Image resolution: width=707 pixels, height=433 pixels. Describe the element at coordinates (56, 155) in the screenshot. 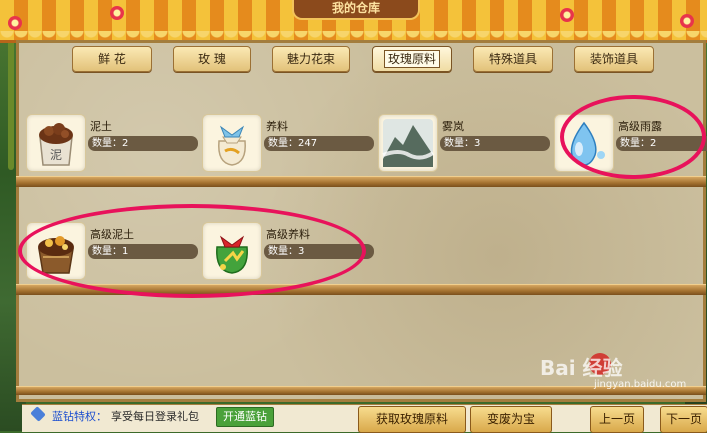

I see `soil-label: 泥` at that location.